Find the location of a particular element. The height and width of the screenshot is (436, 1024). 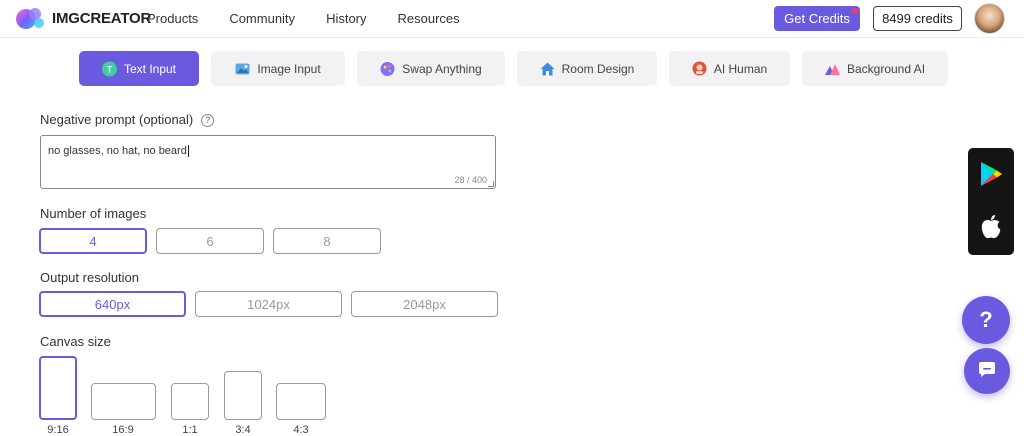

credits-label: 8499 credits is located at coordinates (917, 18).